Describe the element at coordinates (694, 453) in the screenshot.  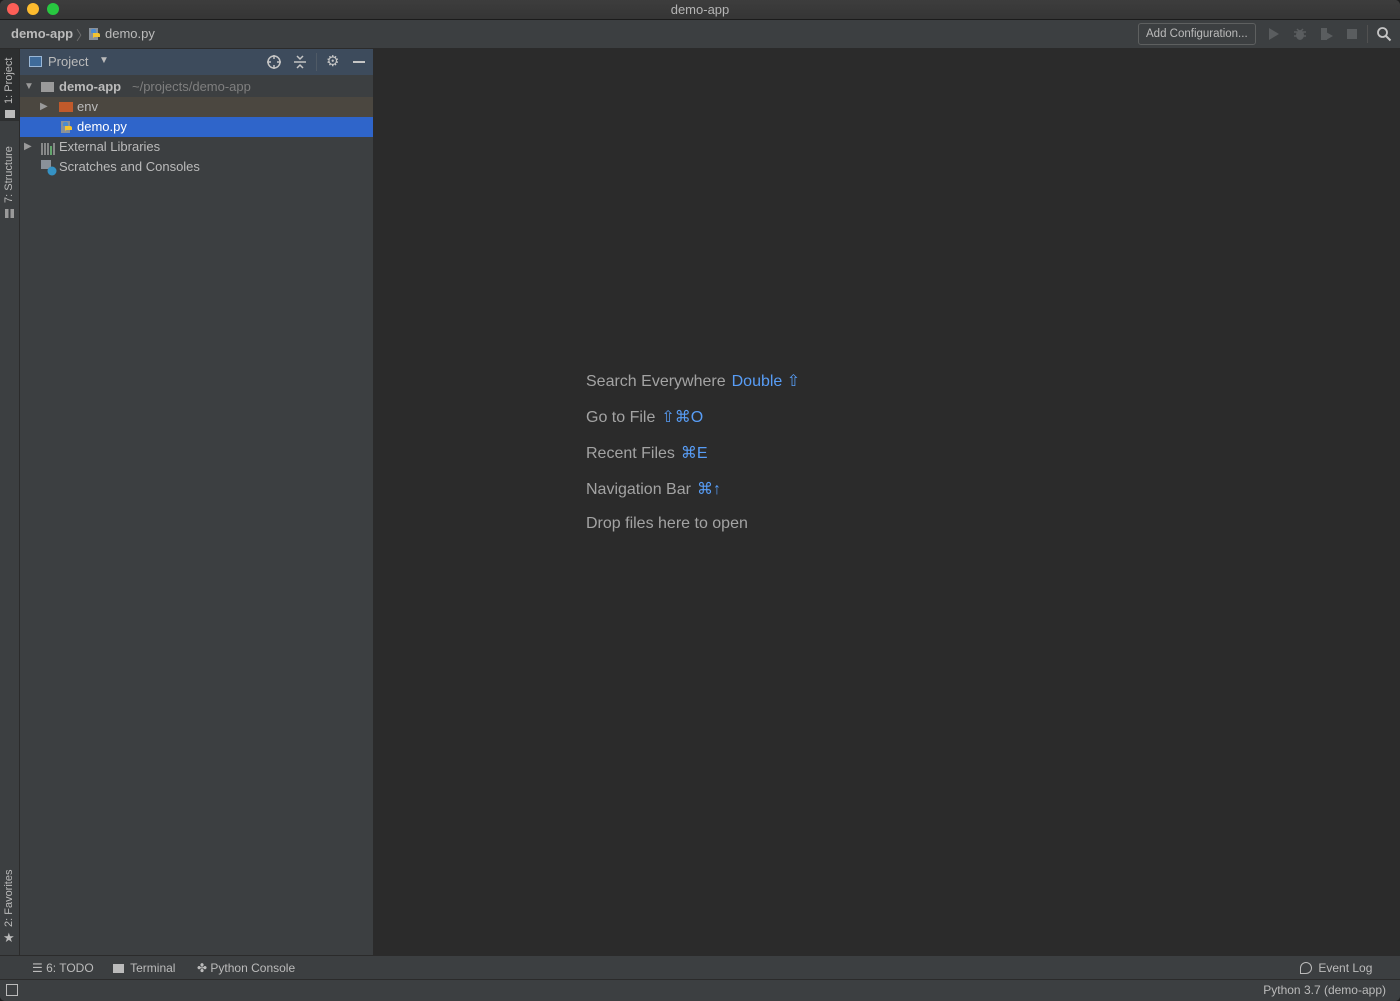
I see `hint-shortcut: ⌘E` at that location.